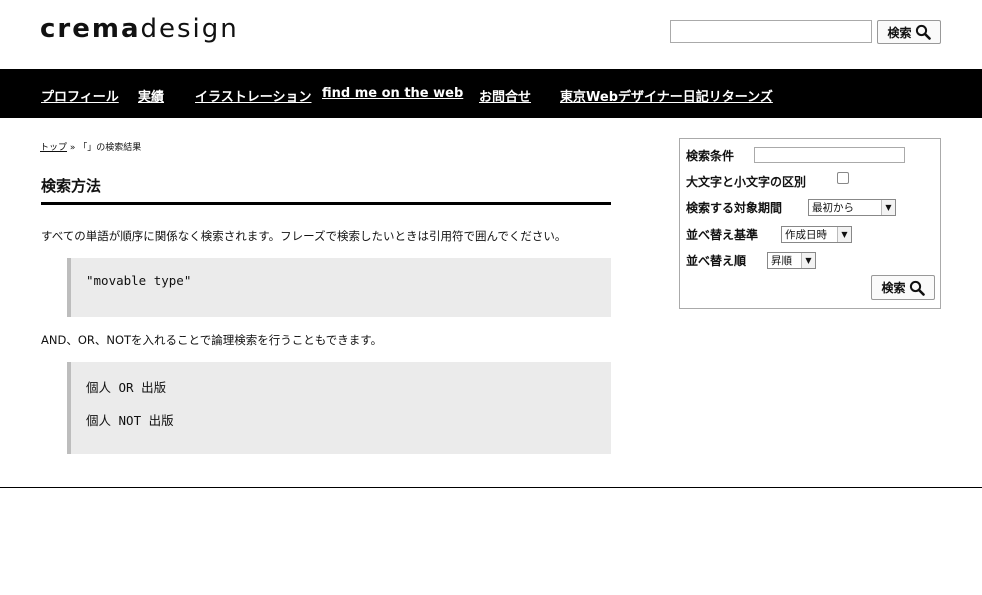 Image resolution: width=982 pixels, height=595 pixels. Describe the element at coordinates (710, 156) in the screenshot. I see `search-condition-label: 検索条件` at that location.